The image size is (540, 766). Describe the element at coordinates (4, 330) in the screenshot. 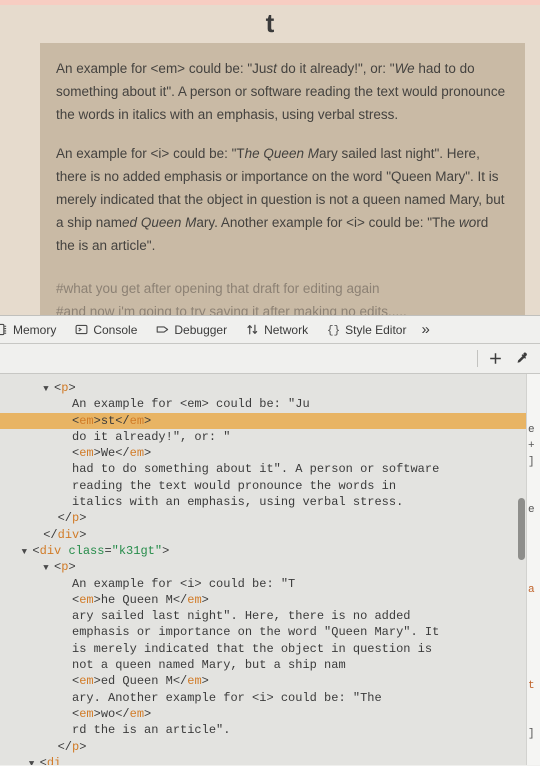

I see `memory-icon` at that location.